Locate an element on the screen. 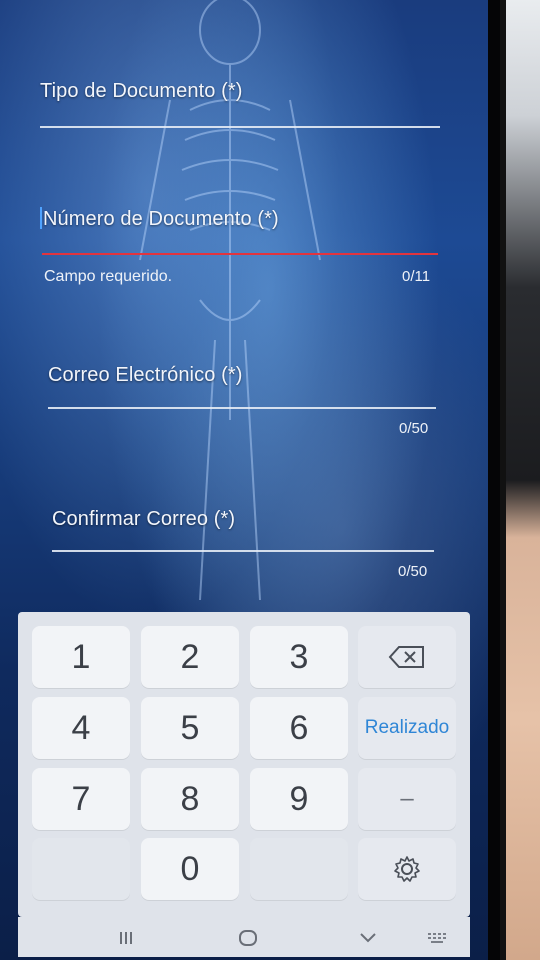  done-key-label: Realizado is located at coordinates (407, 727).